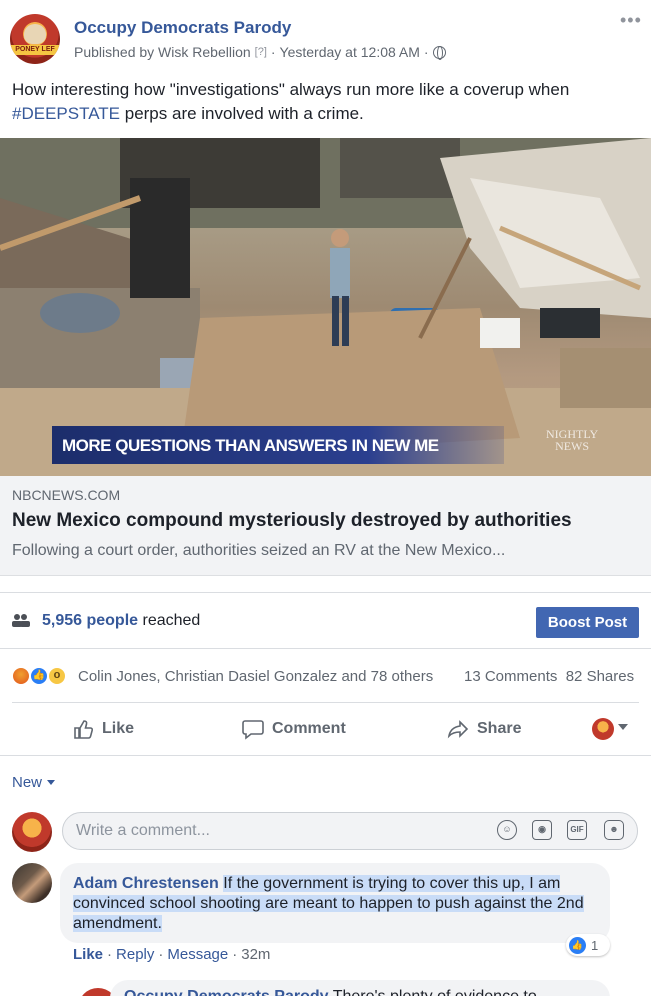  Describe the element at coordinates (253, 730) in the screenshot. I see `comment-icon` at that location.